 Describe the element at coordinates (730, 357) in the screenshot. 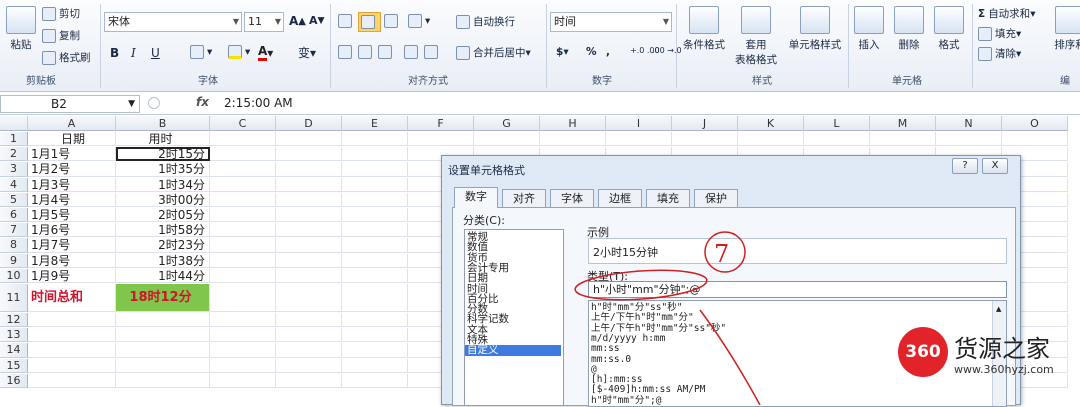

I see `annotation-line` at that location.